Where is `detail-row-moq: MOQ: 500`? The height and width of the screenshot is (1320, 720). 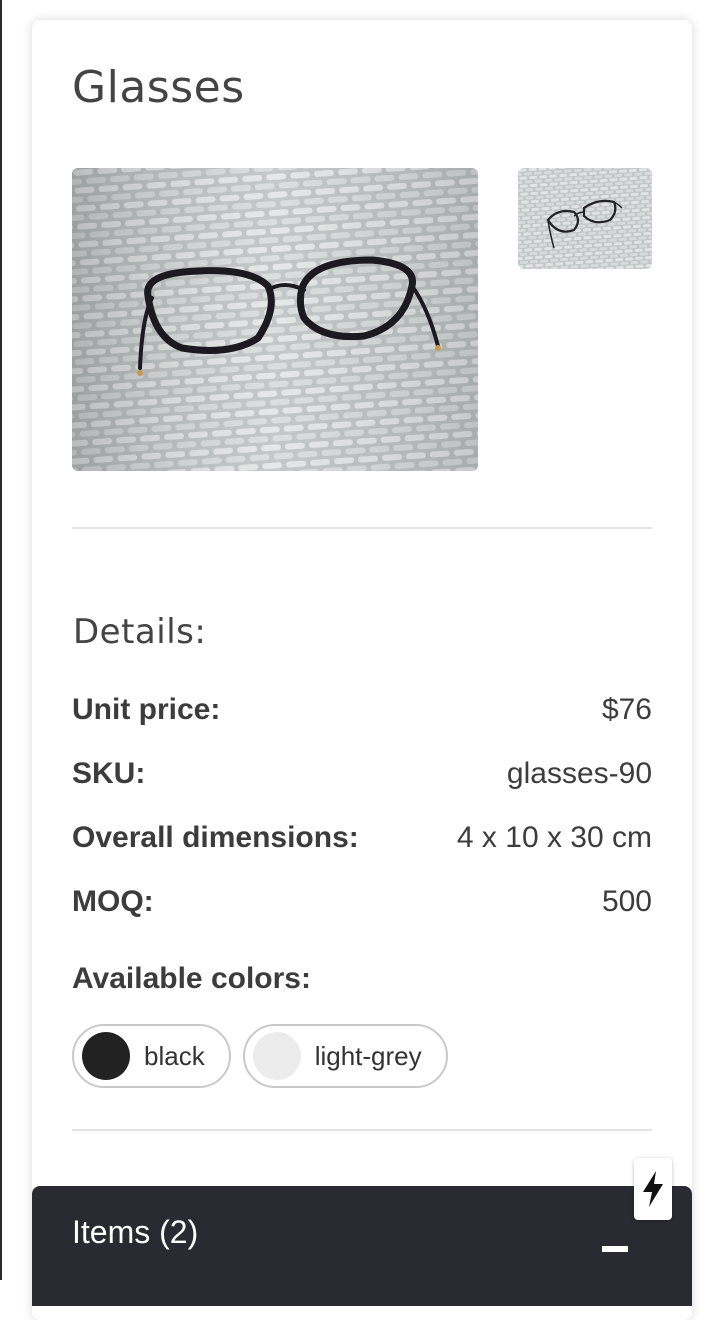 detail-row-moq: MOQ: 500 is located at coordinates (362, 902).